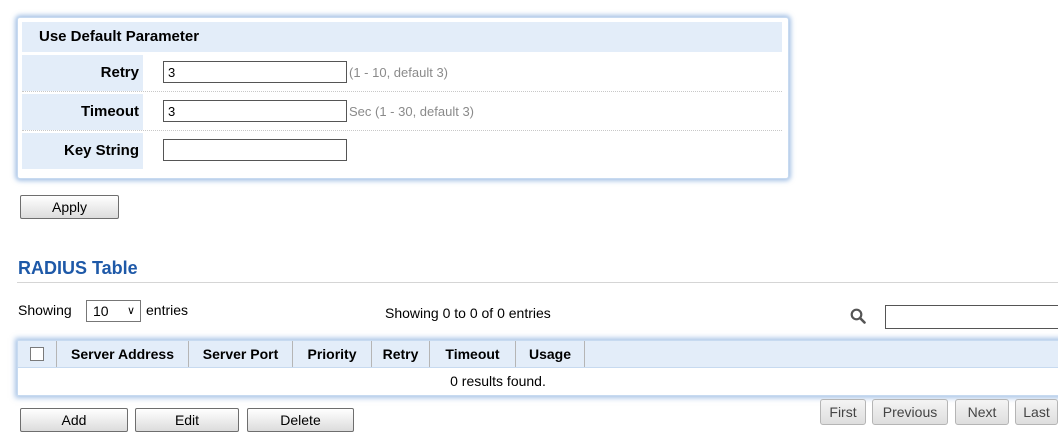 Image resolution: width=1058 pixels, height=436 pixels. I want to click on key-string-label: Key String, so click(82, 151).